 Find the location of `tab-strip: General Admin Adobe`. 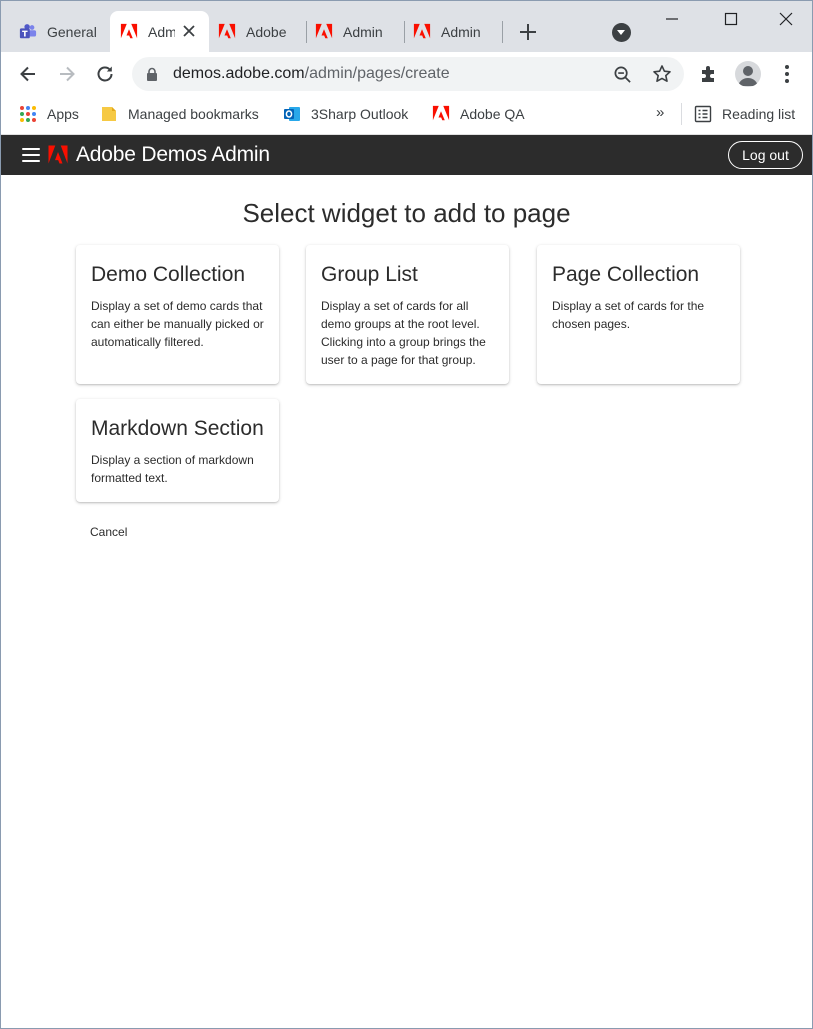

tab-strip: General Admin Adobe is located at coordinates (406, 26).